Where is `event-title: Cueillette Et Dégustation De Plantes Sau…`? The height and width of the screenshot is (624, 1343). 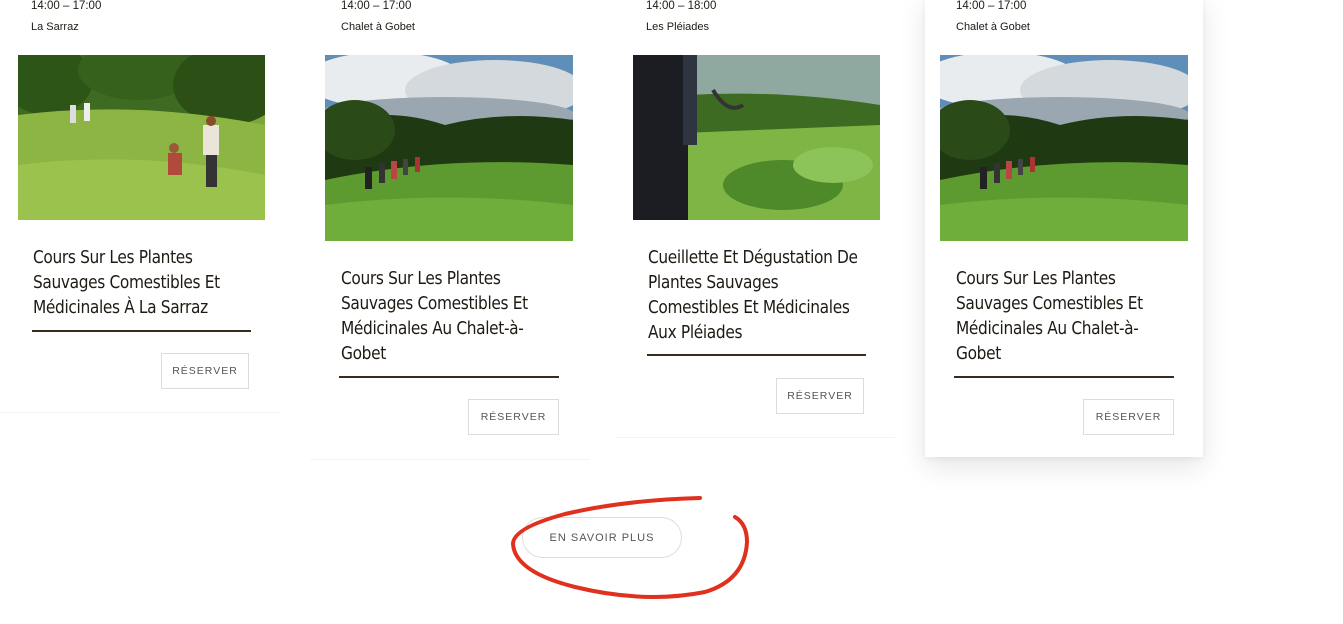
event-title: Cueillette Et Dégustation De Plantes Sau… is located at coordinates (753, 296).